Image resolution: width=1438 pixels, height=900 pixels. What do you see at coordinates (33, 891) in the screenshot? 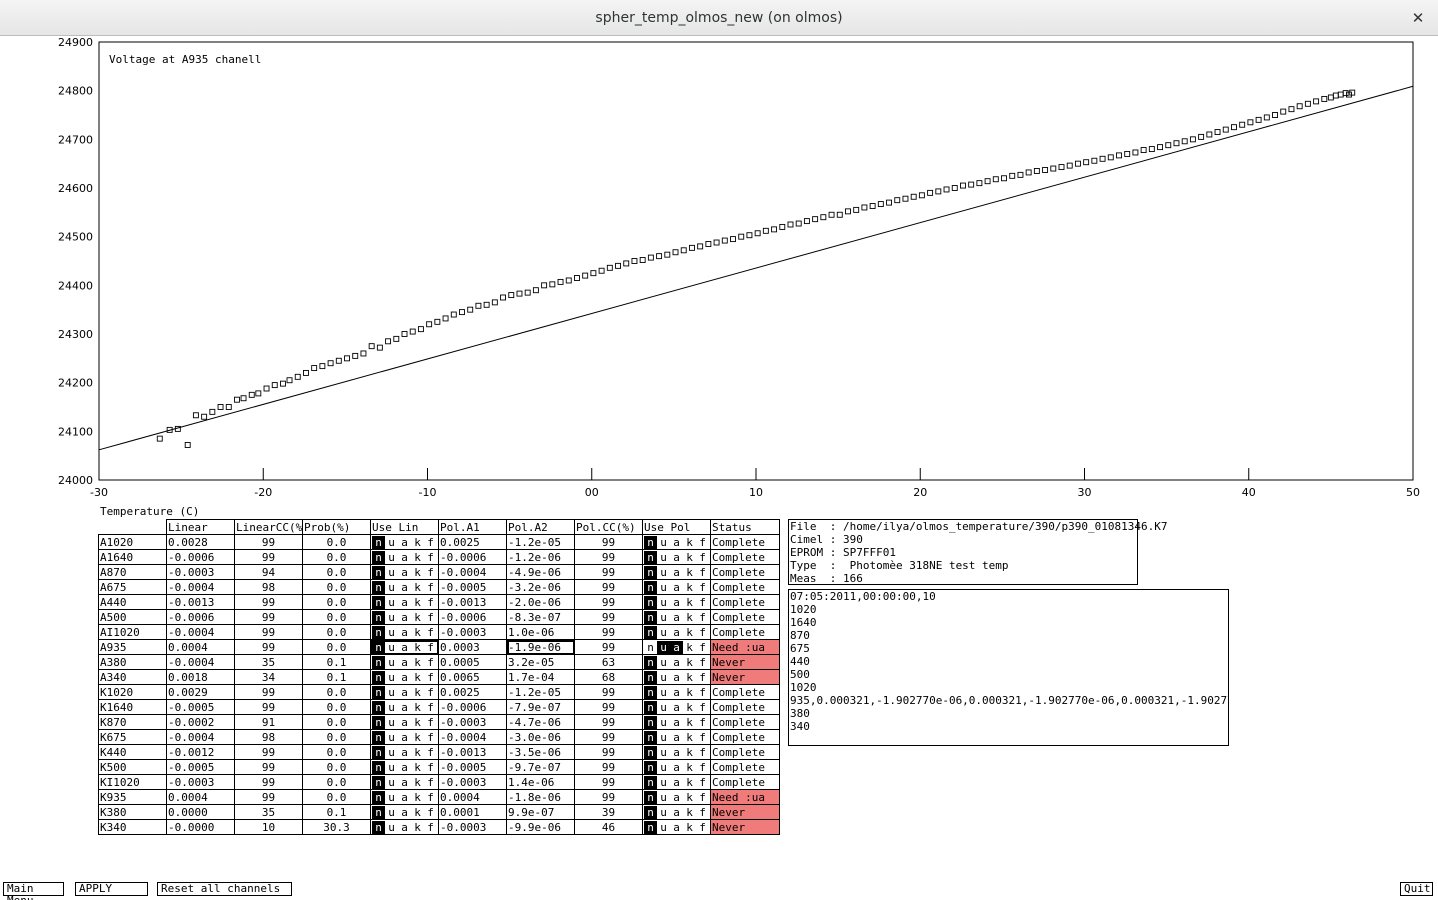
I see `main-menu-button: Main Menu` at bounding box center [33, 891].